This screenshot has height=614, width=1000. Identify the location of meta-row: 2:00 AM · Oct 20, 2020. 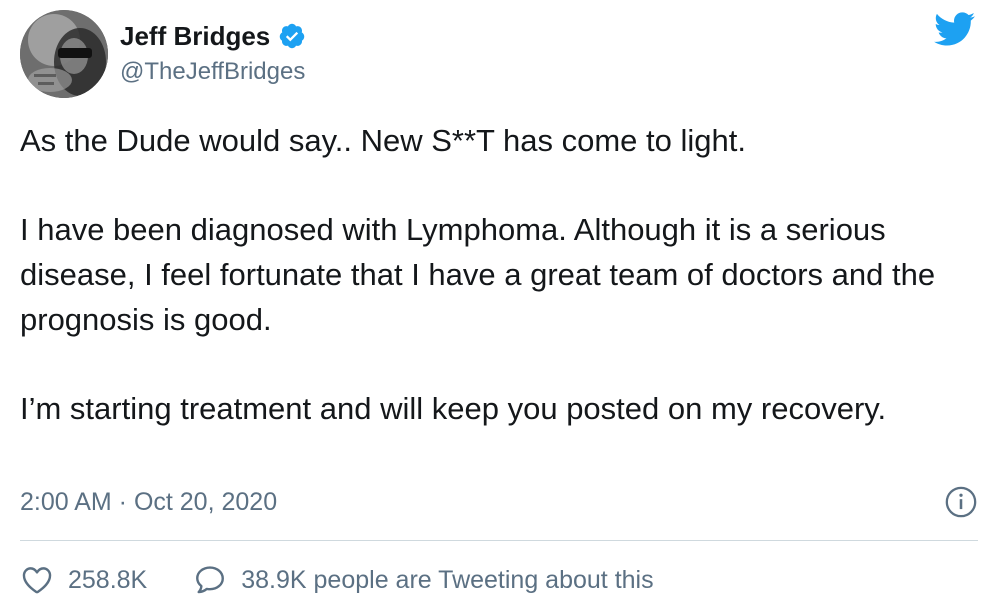
(499, 502).